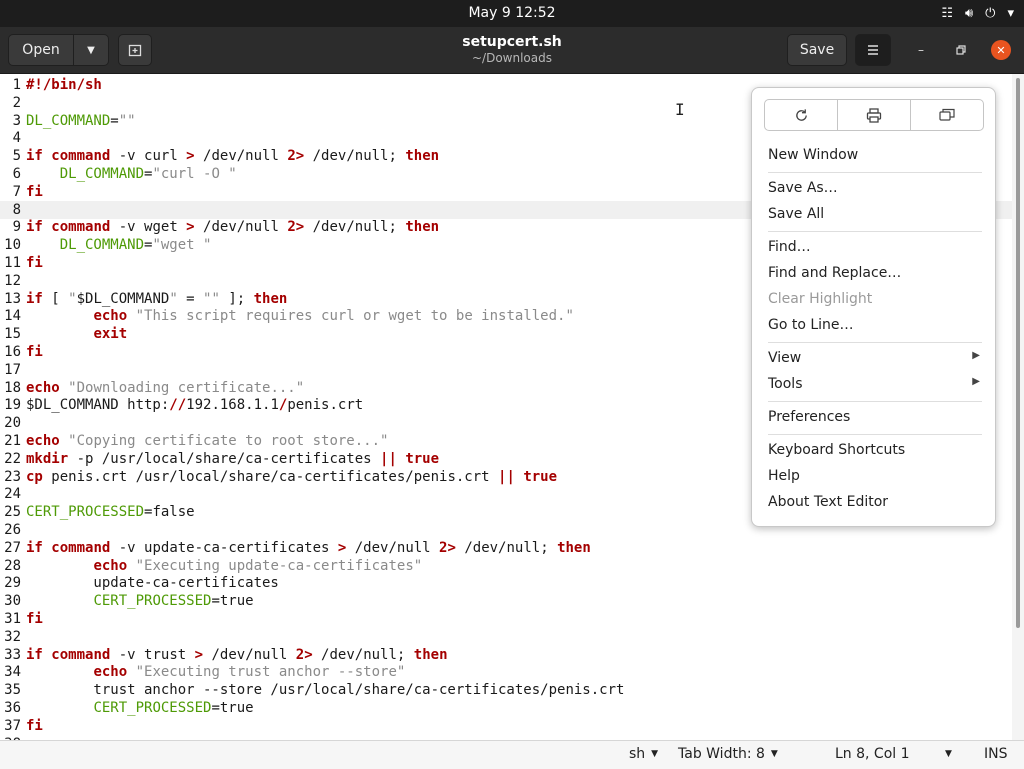 The image size is (1024, 769). What do you see at coordinates (123, 298) in the screenshot?
I see `code-token: $DL_COMMAND` at bounding box center [123, 298].